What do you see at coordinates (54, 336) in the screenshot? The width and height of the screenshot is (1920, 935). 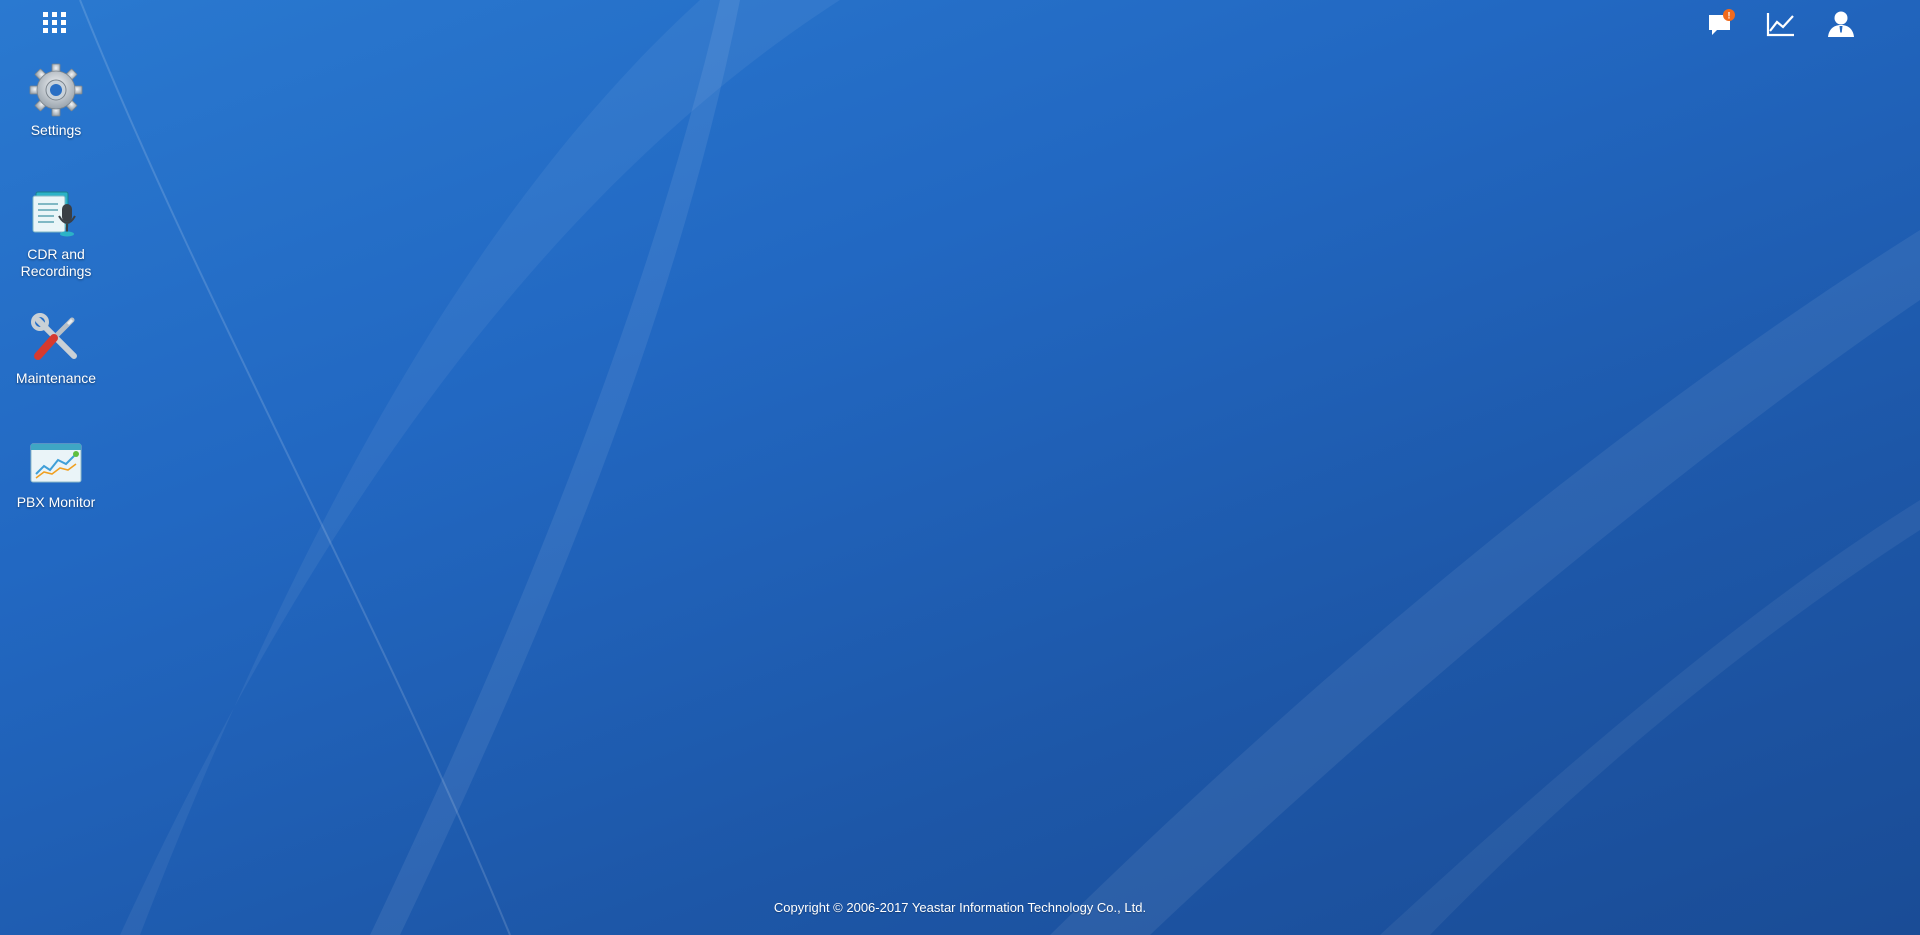 I see `tools-icon` at bounding box center [54, 336].